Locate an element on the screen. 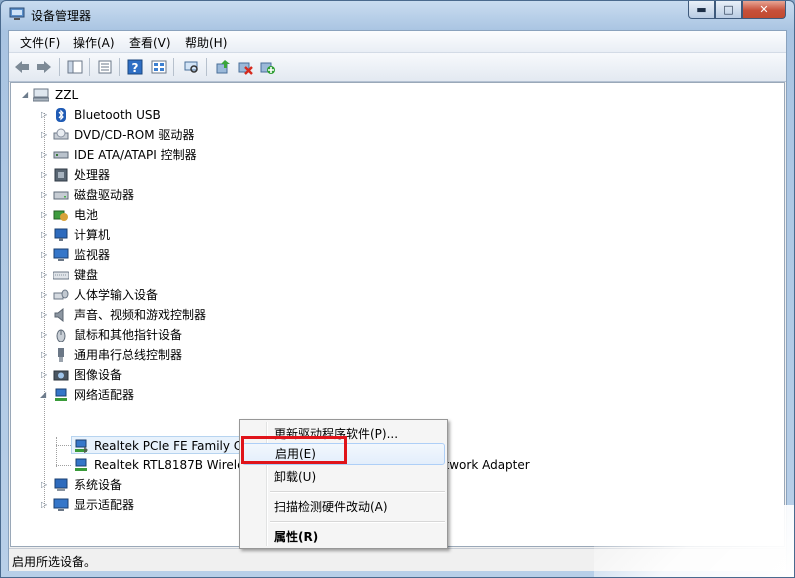  corner-fade is located at coordinates (694, 541).